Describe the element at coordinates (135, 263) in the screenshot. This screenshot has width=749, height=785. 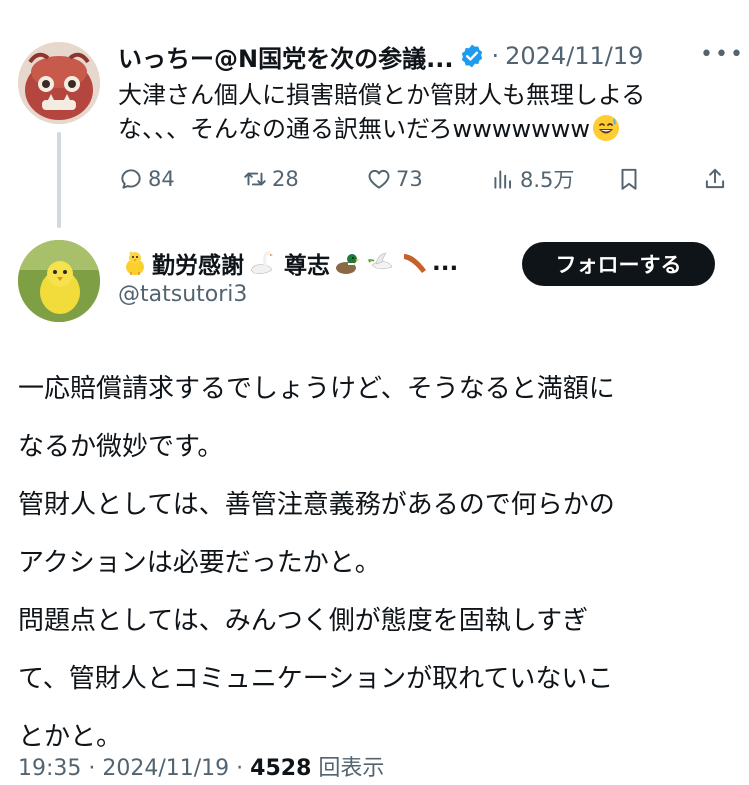
I see `baby-chick-icon` at that location.